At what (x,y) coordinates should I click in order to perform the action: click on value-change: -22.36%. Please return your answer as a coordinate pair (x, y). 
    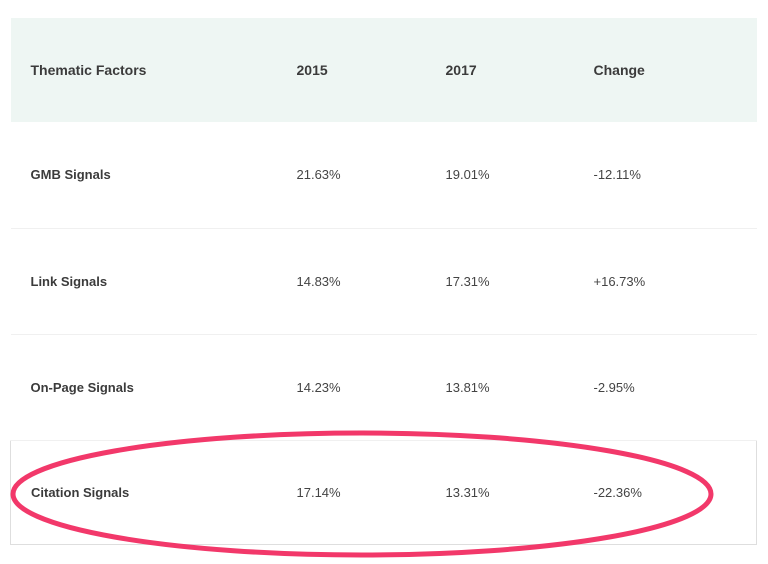
    Looking at the image, I should click on (617, 492).